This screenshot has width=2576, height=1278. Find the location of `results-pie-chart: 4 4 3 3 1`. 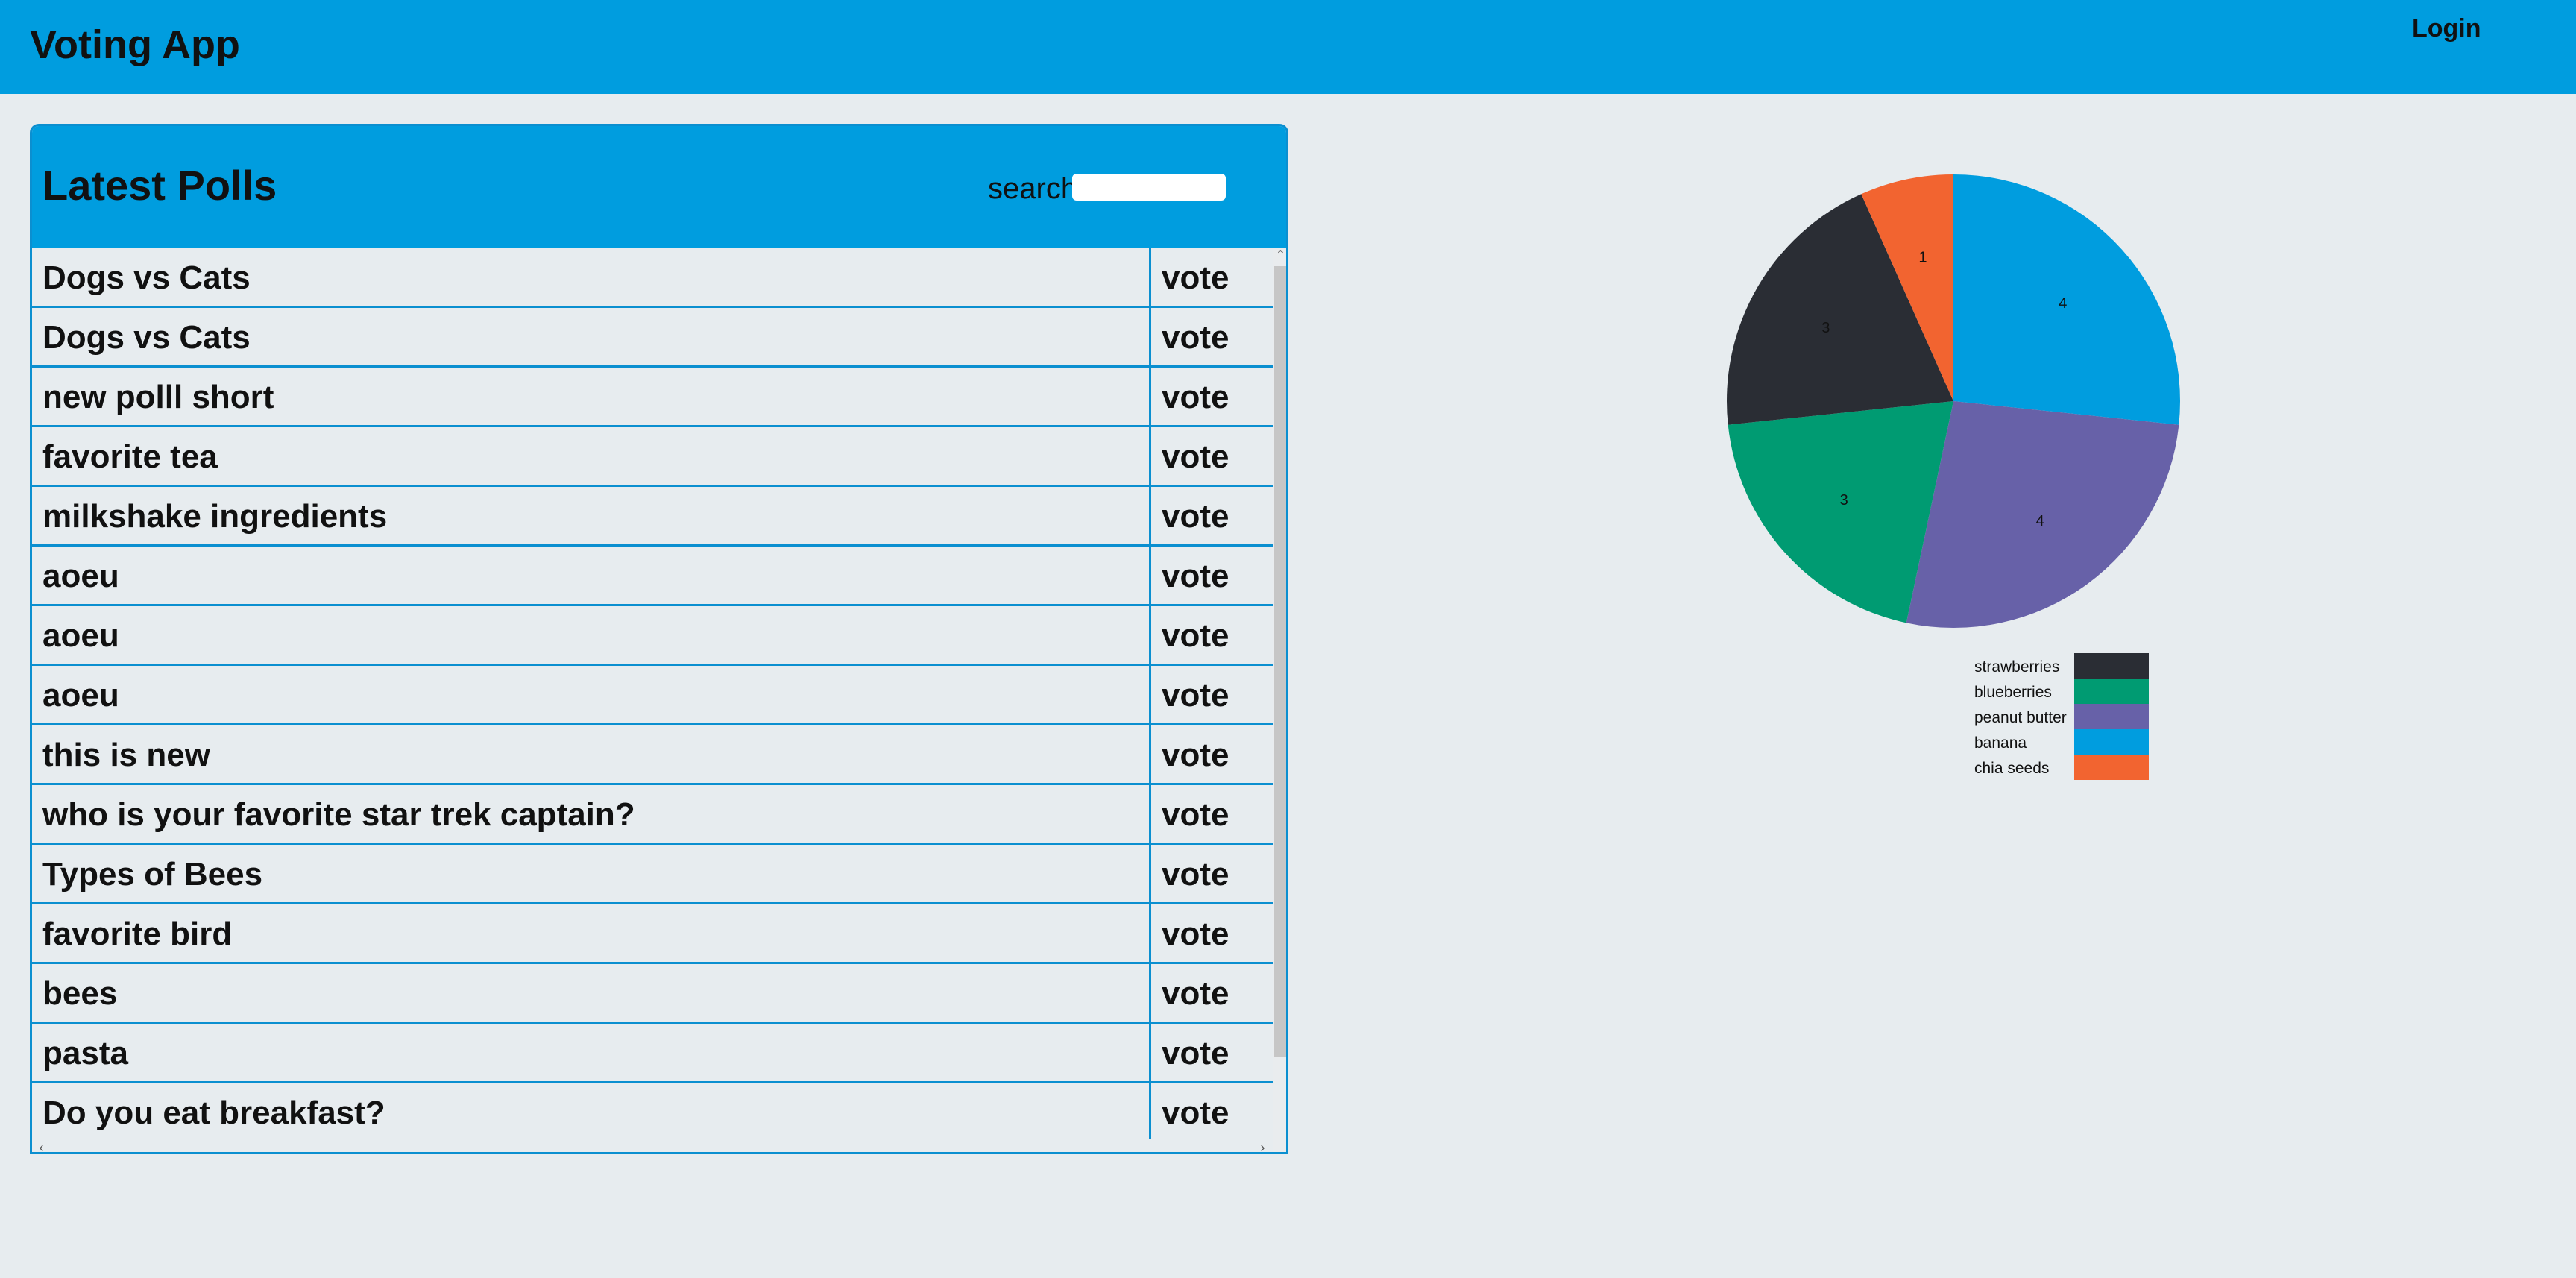

results-pie-chart: 4 4 3 3 1 is located at coordinates (1953, 410).